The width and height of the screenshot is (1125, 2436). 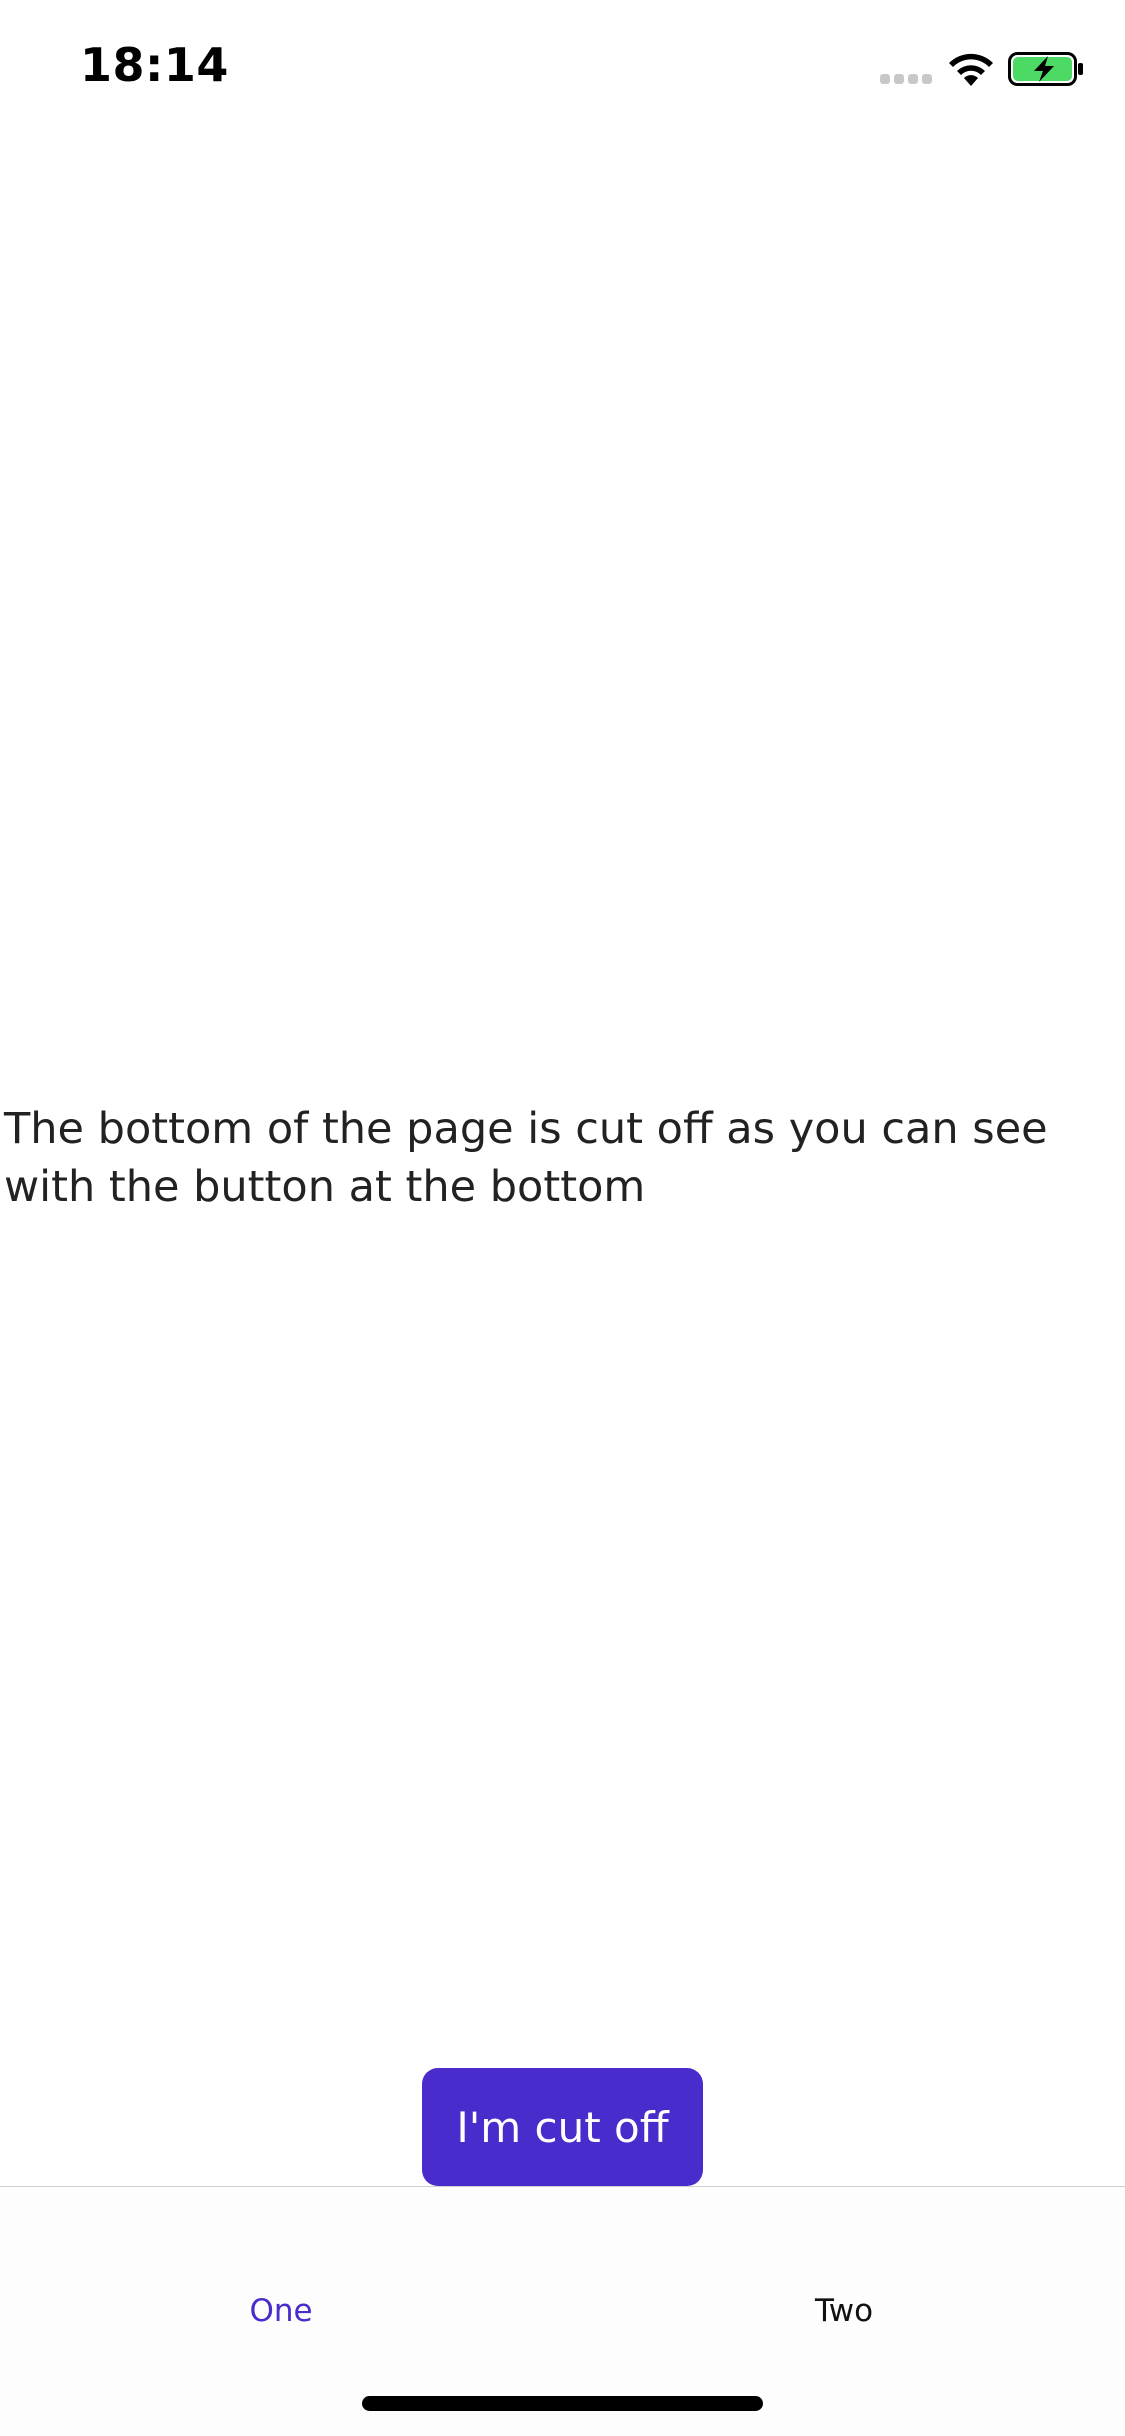 I want to click on battery-charging-icon, so click(x=1045, y=69).